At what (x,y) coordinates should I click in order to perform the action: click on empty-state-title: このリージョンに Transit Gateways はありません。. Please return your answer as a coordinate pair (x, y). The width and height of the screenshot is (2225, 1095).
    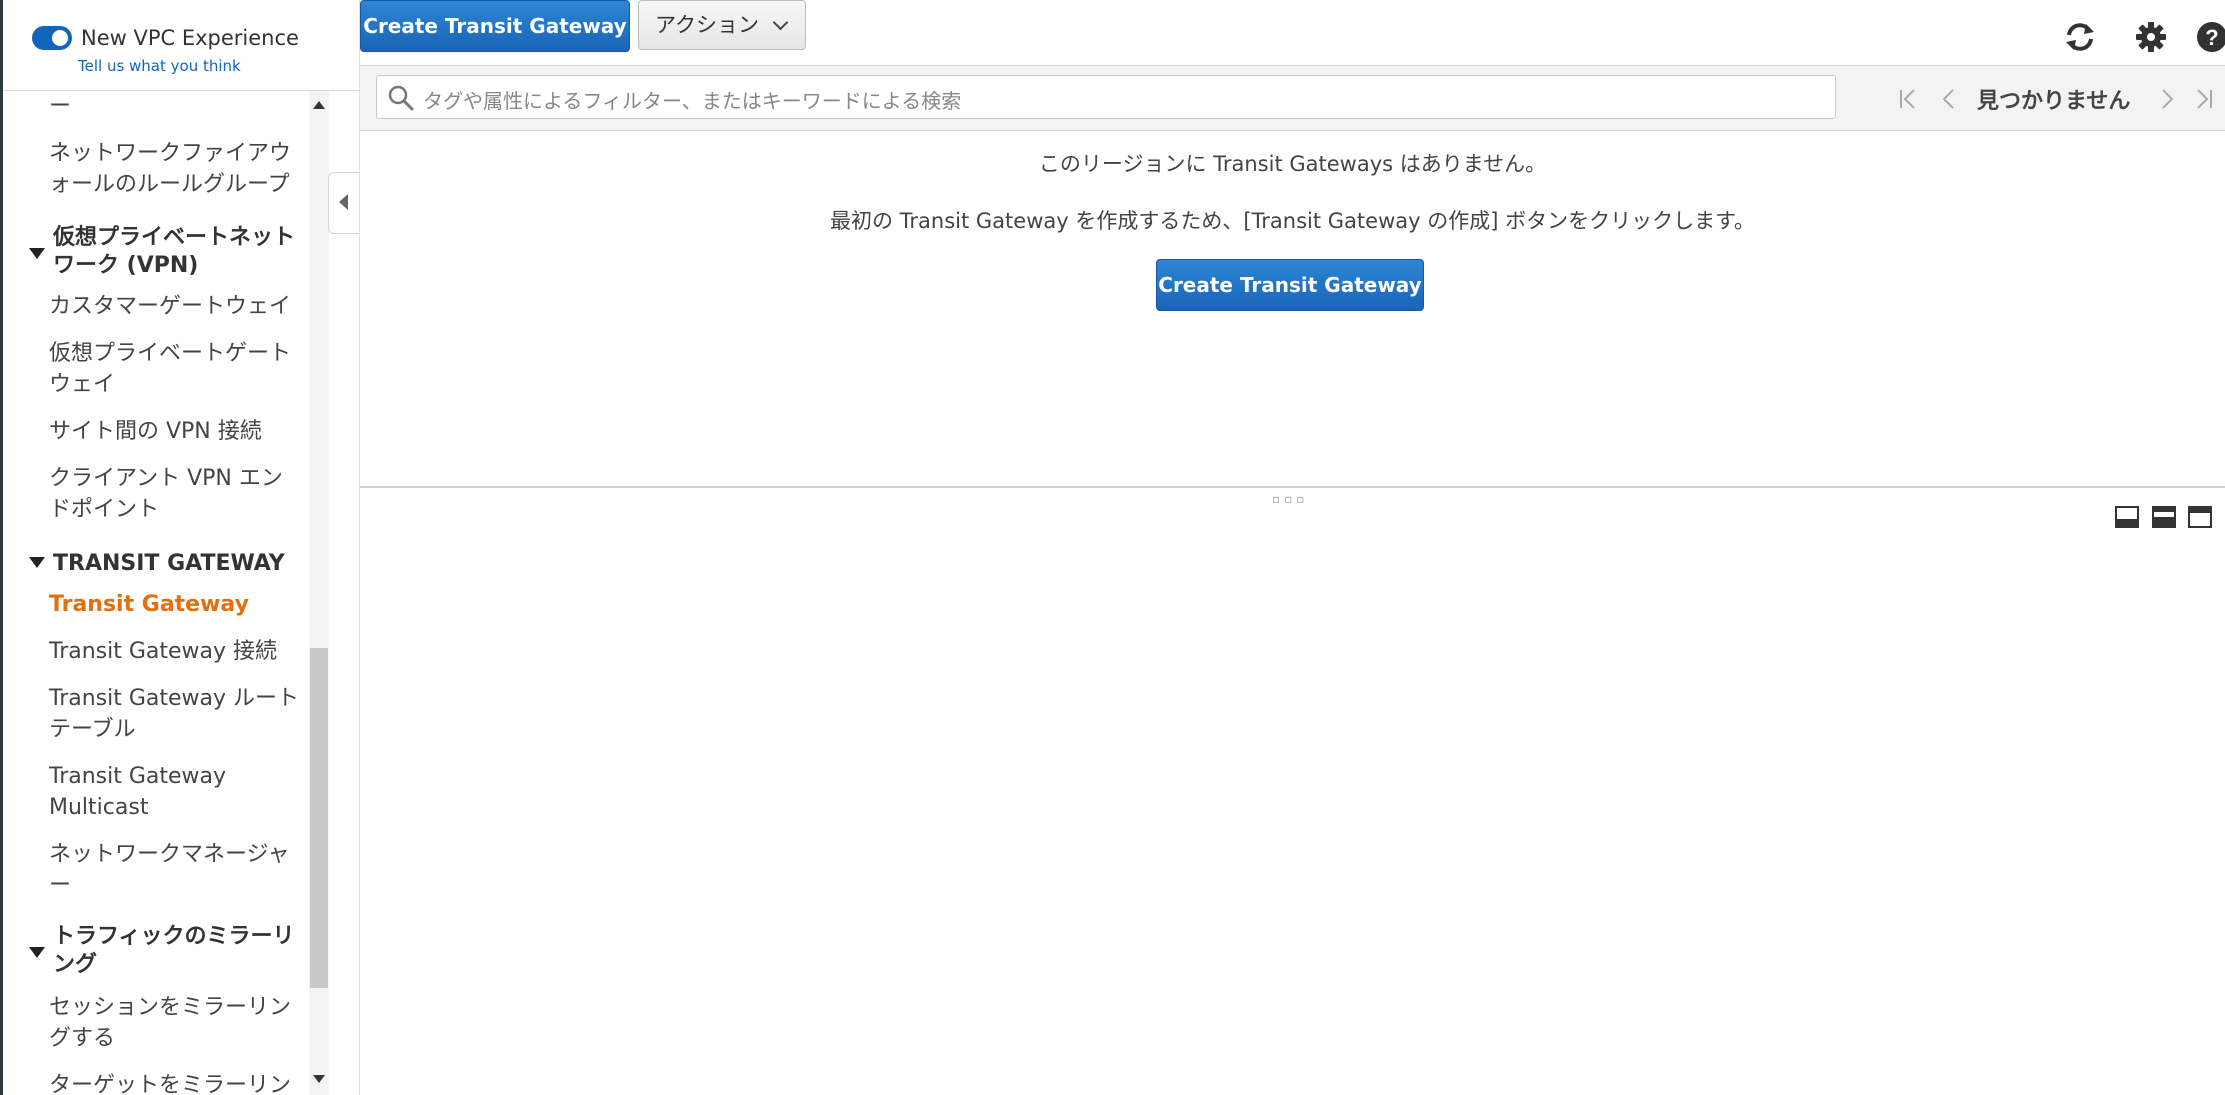
    Looking at the image, I should click on (1292, 164).